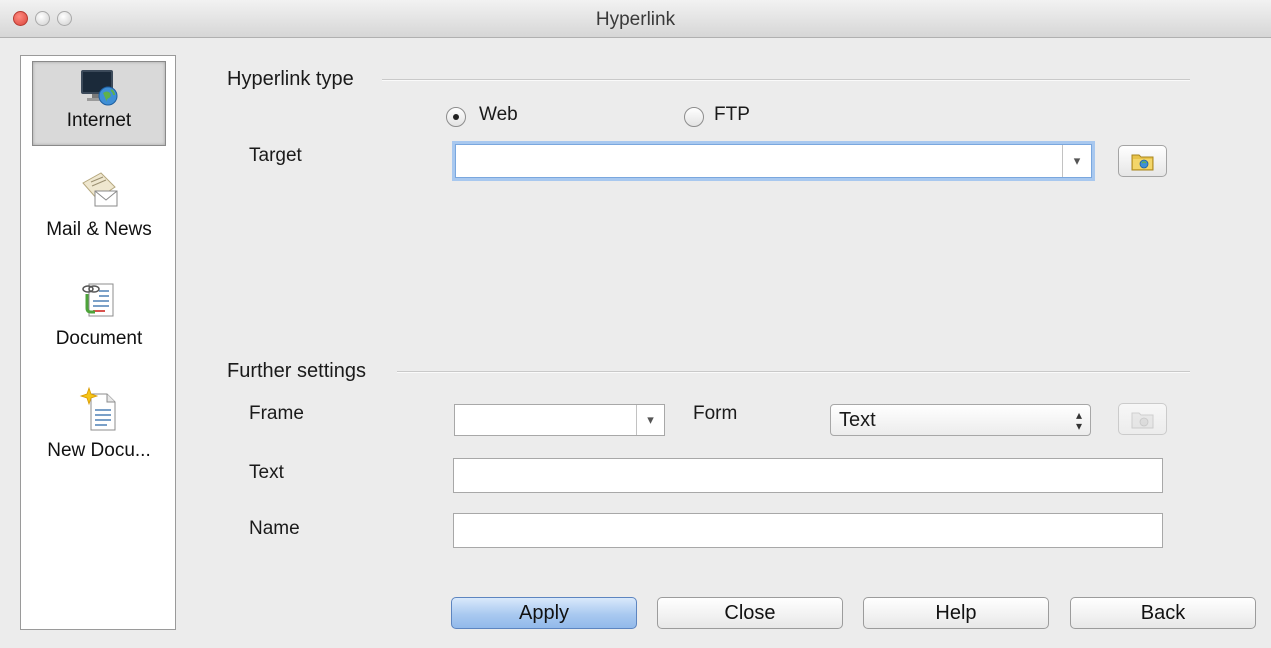 This screenshot has height=648, width=1271. Describe the element at coordinates (100, 189) in the screenshot. I see `mail-envelope-icon` at that location.